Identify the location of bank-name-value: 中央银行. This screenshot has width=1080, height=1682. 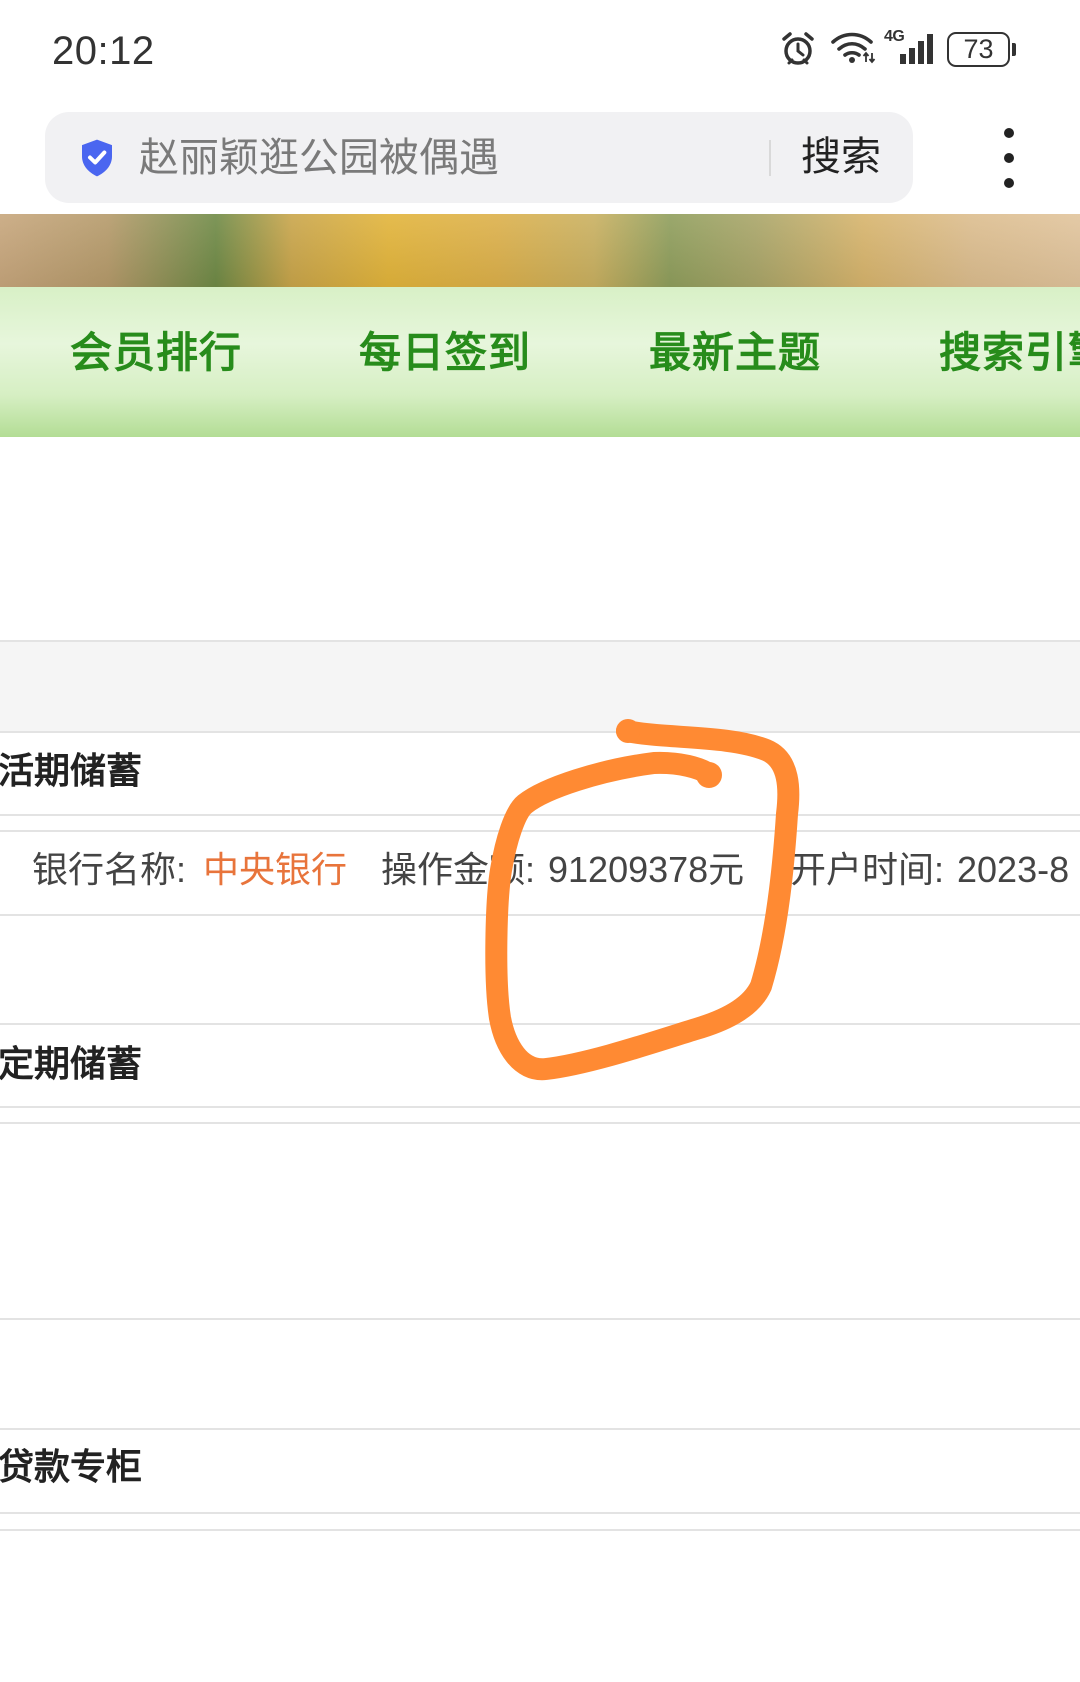
(275, 869).